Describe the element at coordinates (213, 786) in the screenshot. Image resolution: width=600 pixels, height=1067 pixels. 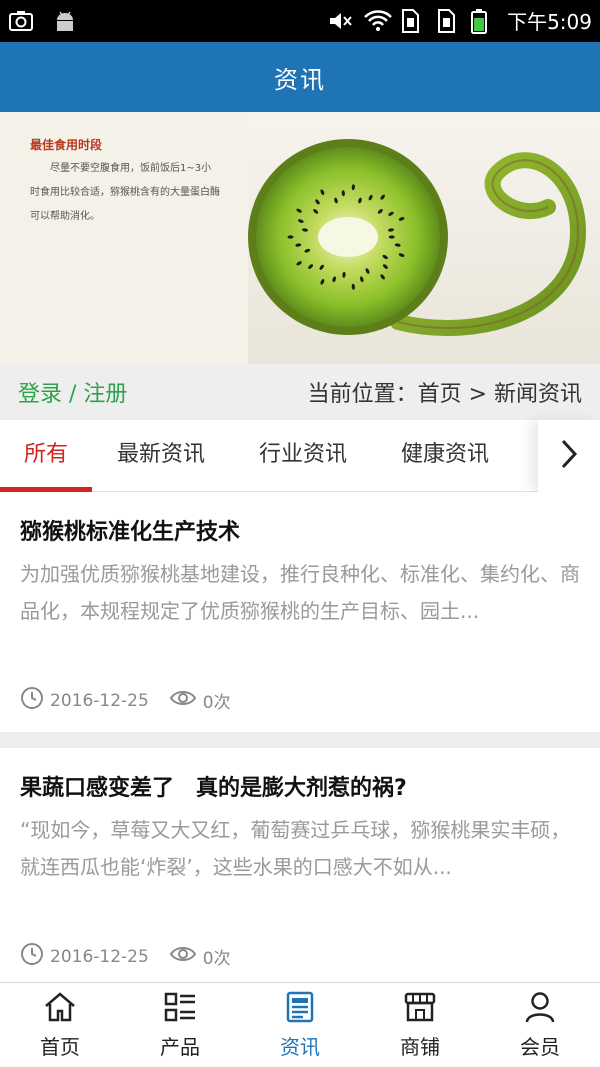
I see `article-title: 果蔬口感变差了 真的是膨大剂惹的祸?` at that location.